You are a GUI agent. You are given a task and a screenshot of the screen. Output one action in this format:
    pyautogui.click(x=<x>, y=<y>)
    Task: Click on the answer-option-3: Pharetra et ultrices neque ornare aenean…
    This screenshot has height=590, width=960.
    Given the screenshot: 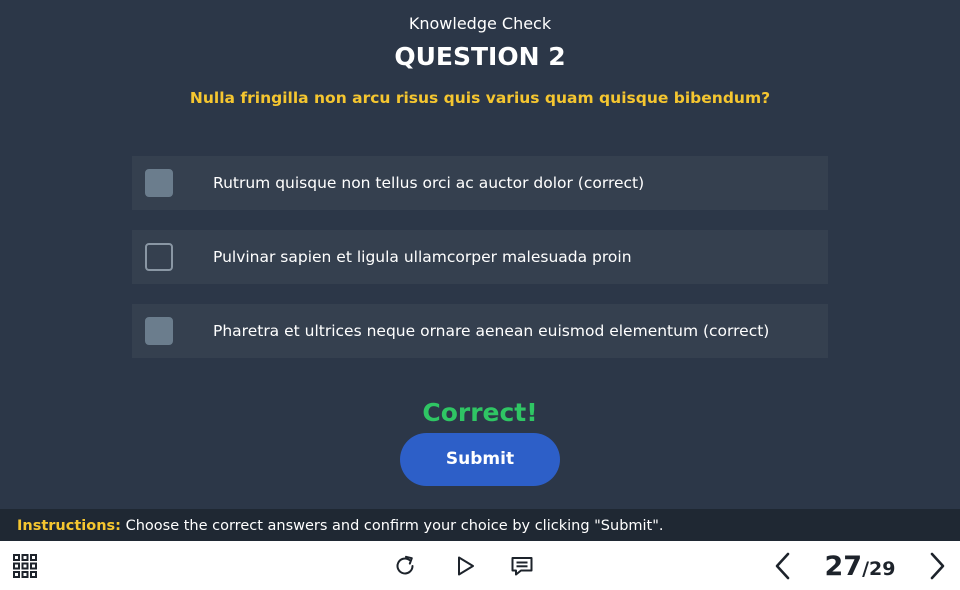 What is the action you would take?
    pyautogui.click(x=480, y=331)
    